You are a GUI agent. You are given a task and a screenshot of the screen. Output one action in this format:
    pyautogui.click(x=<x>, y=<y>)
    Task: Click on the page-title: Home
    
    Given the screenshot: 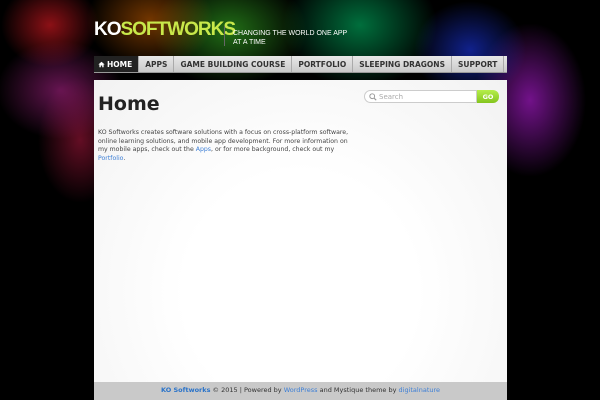 What is the action you would take?
    pyautogui.click(x=129, y=104)
    